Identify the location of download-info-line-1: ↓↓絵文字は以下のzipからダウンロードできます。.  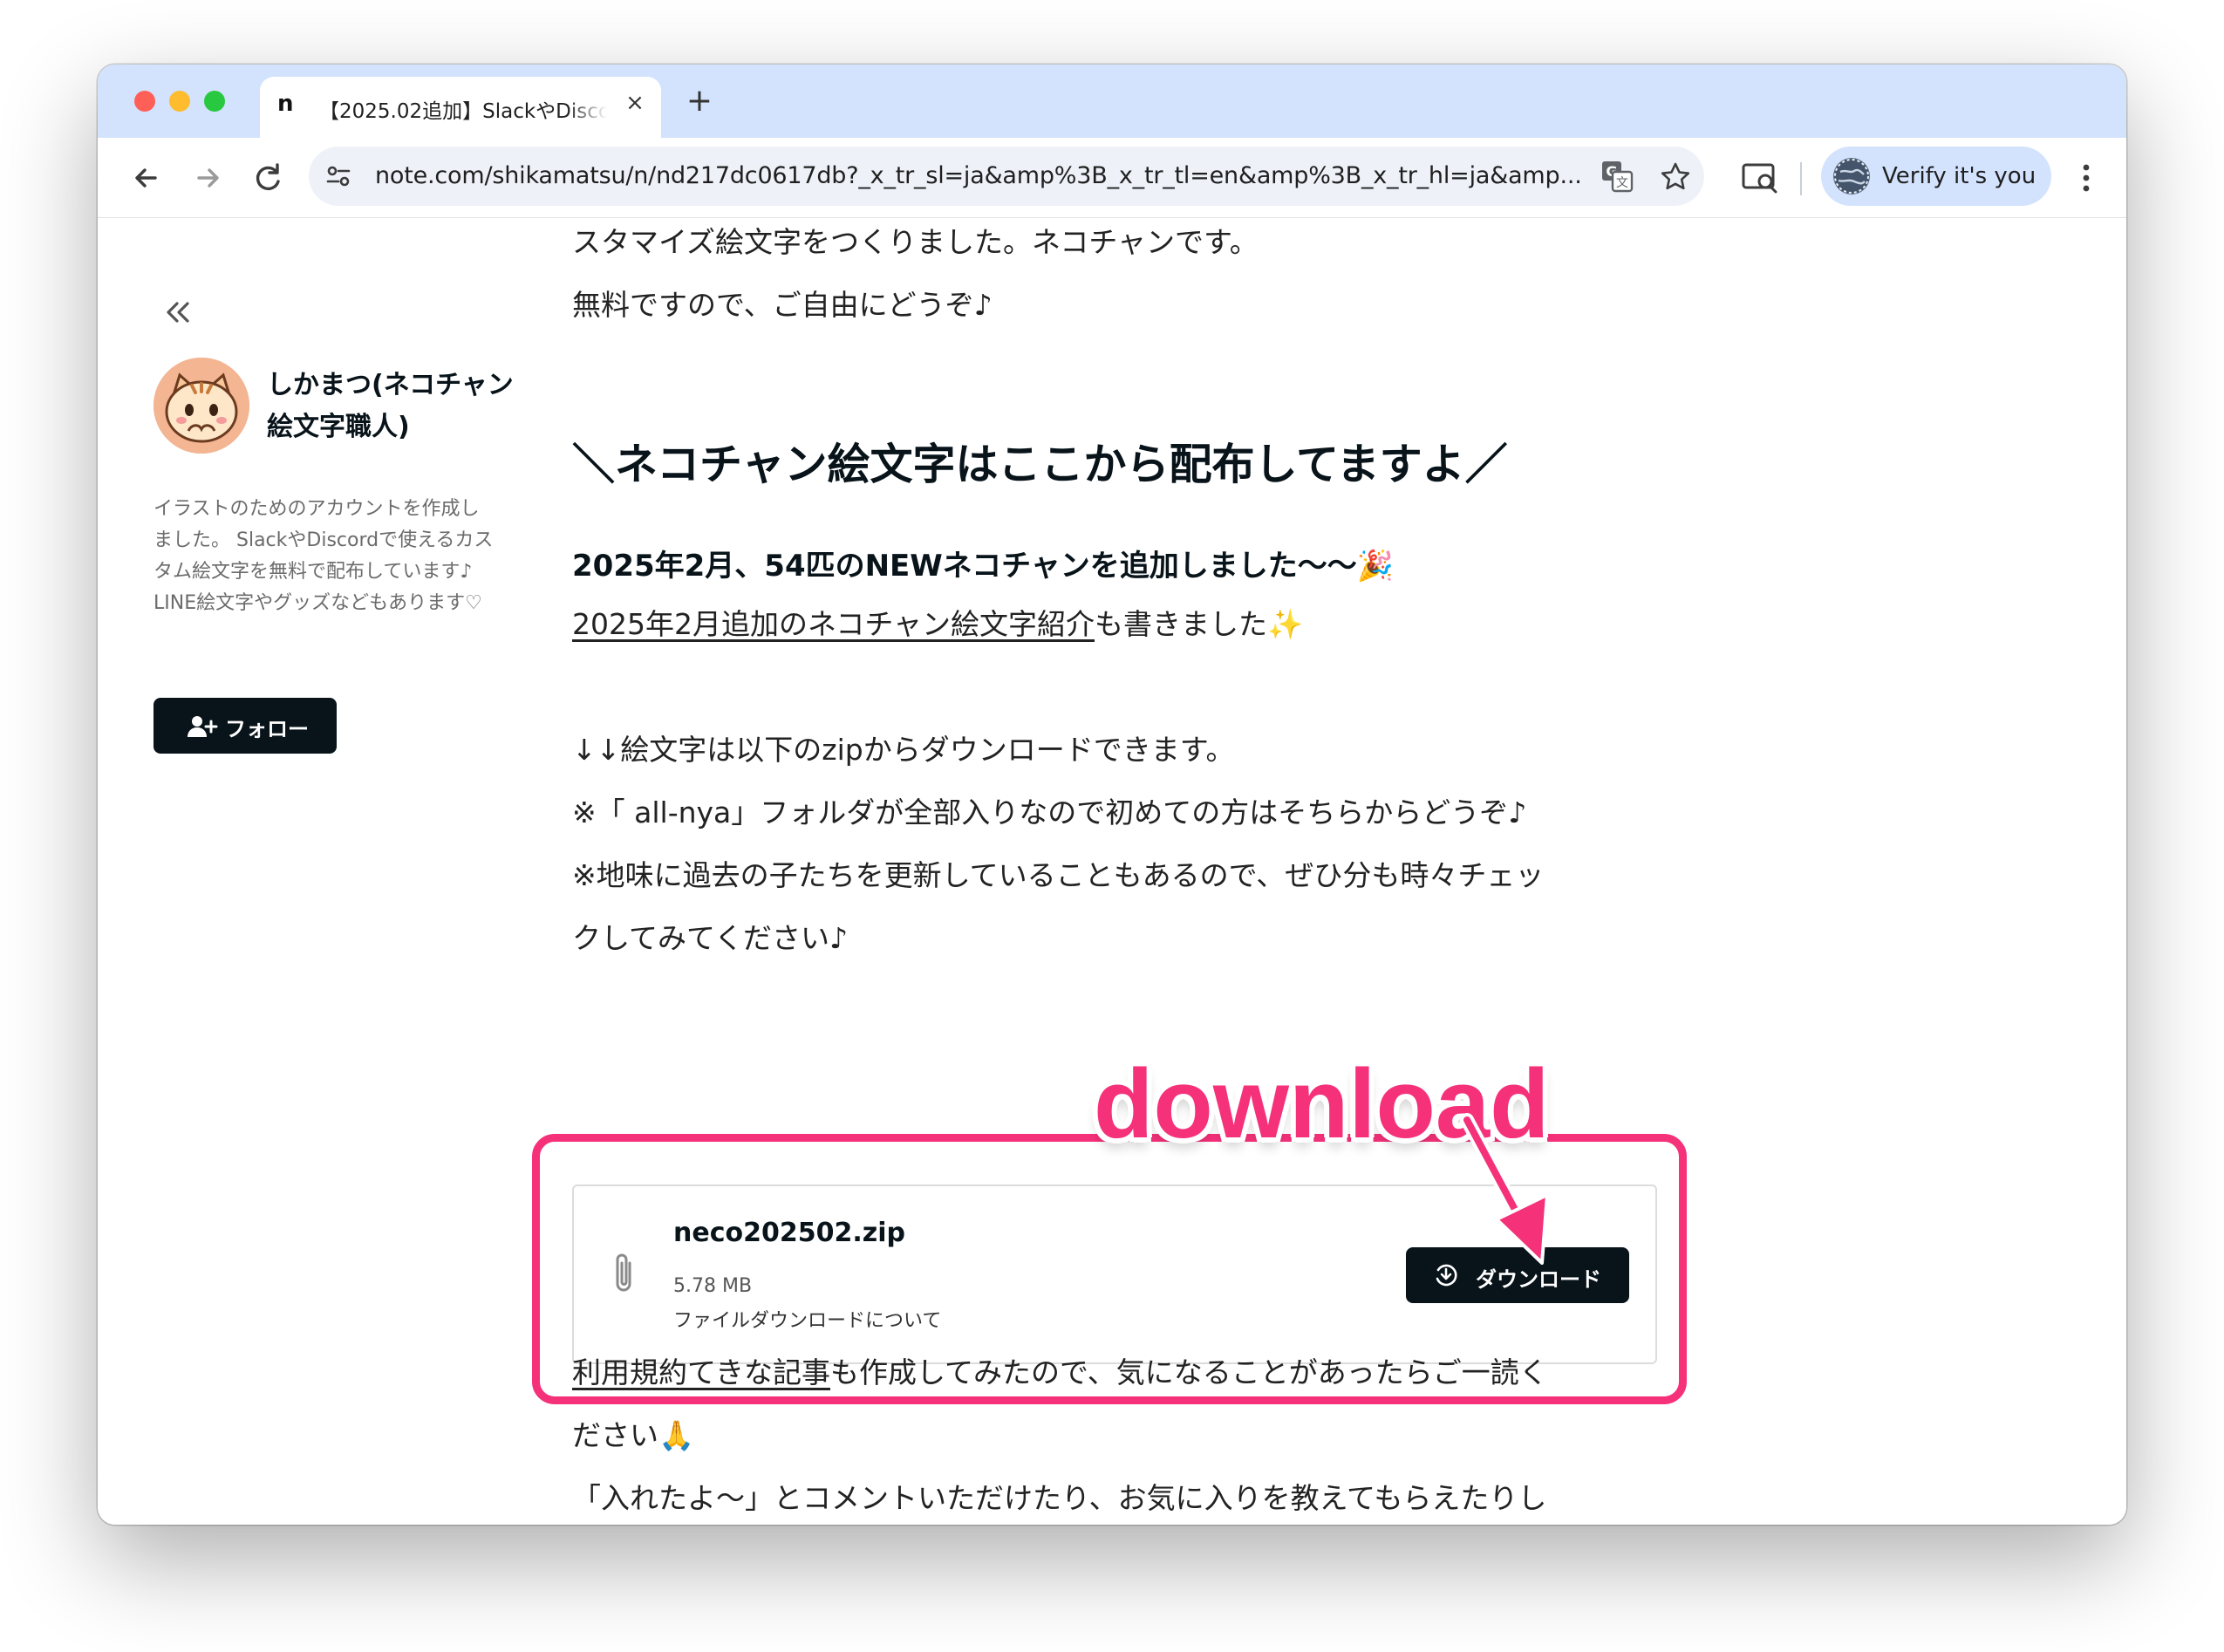
(903, 750).